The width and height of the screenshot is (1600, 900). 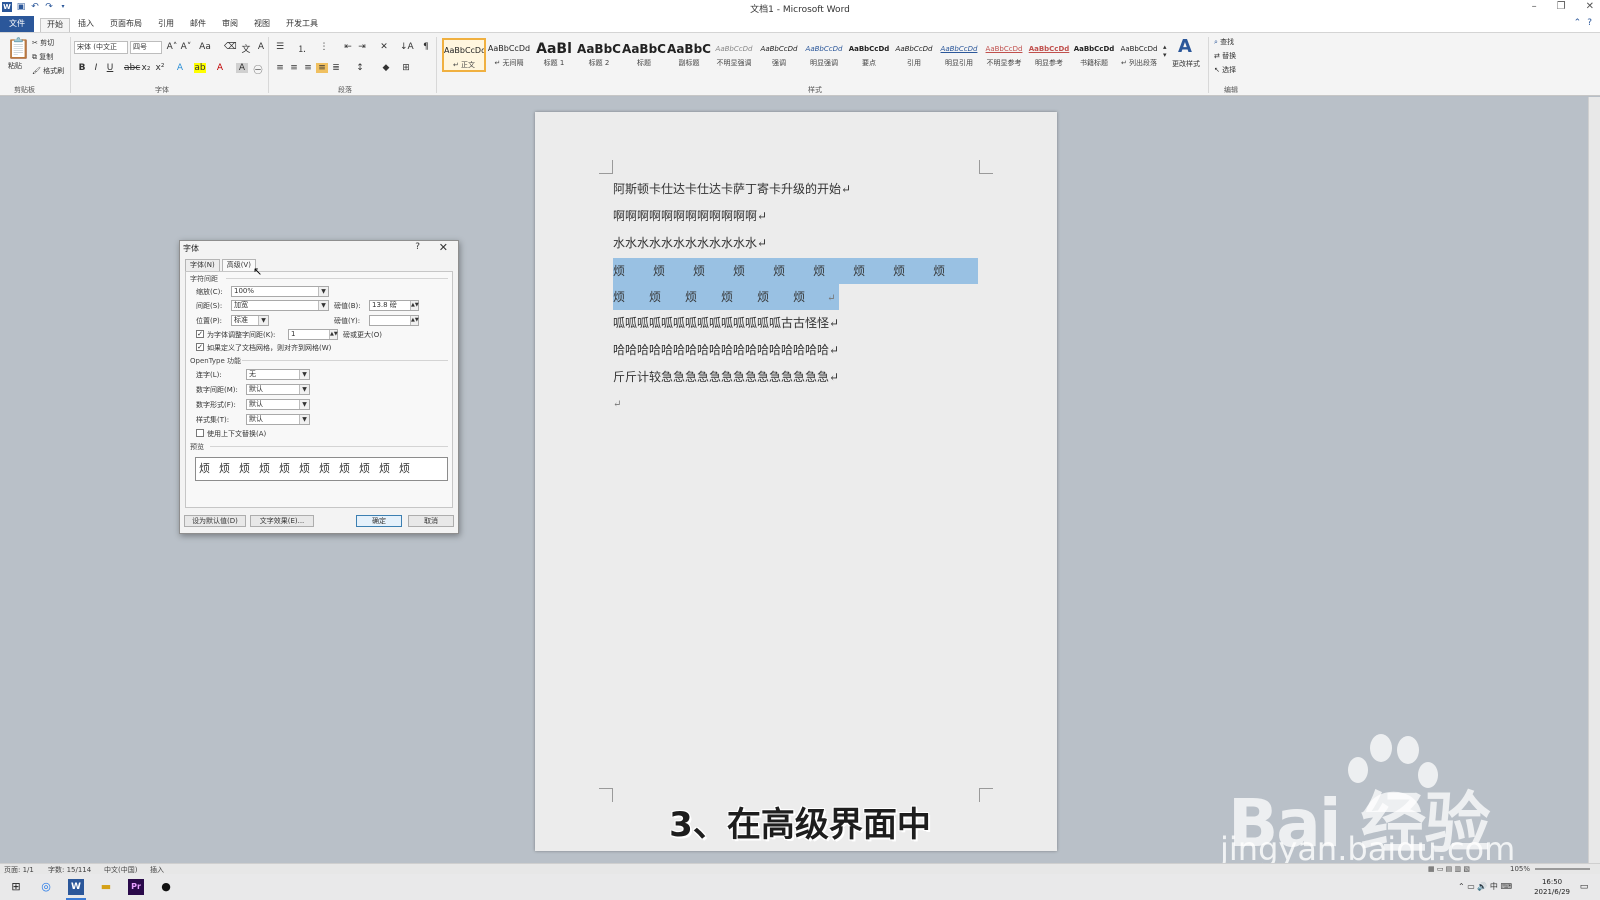 What do you see at coordinates (384, 47) in the screenshot?
I see `chinese-layout-icon: ✕` at bounding box center [384, 47].